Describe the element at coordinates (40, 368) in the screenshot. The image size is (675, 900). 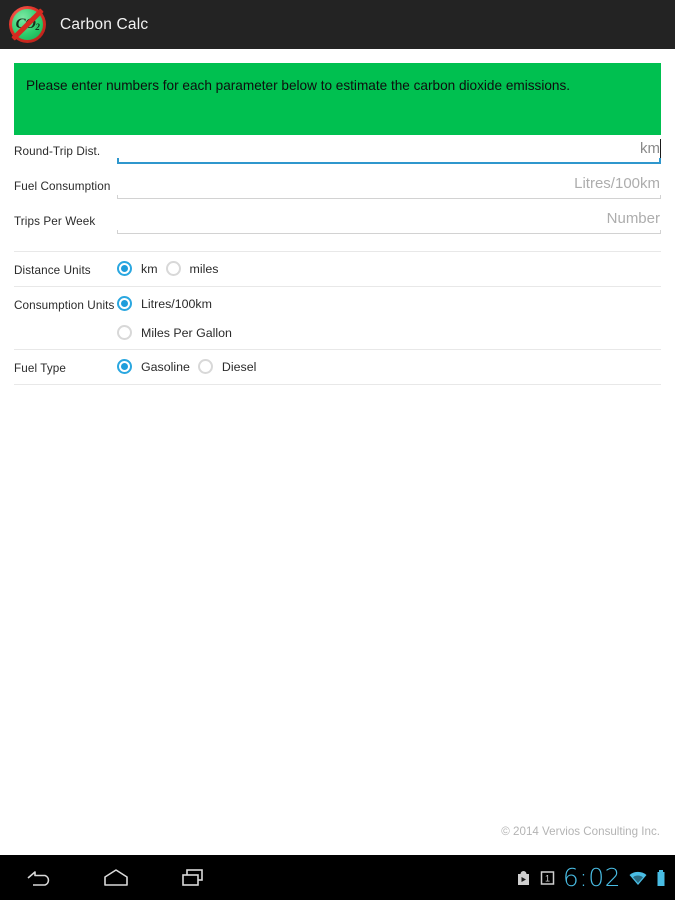
I see `radio-group-label-fuel-type: Fuel Type` at that location.